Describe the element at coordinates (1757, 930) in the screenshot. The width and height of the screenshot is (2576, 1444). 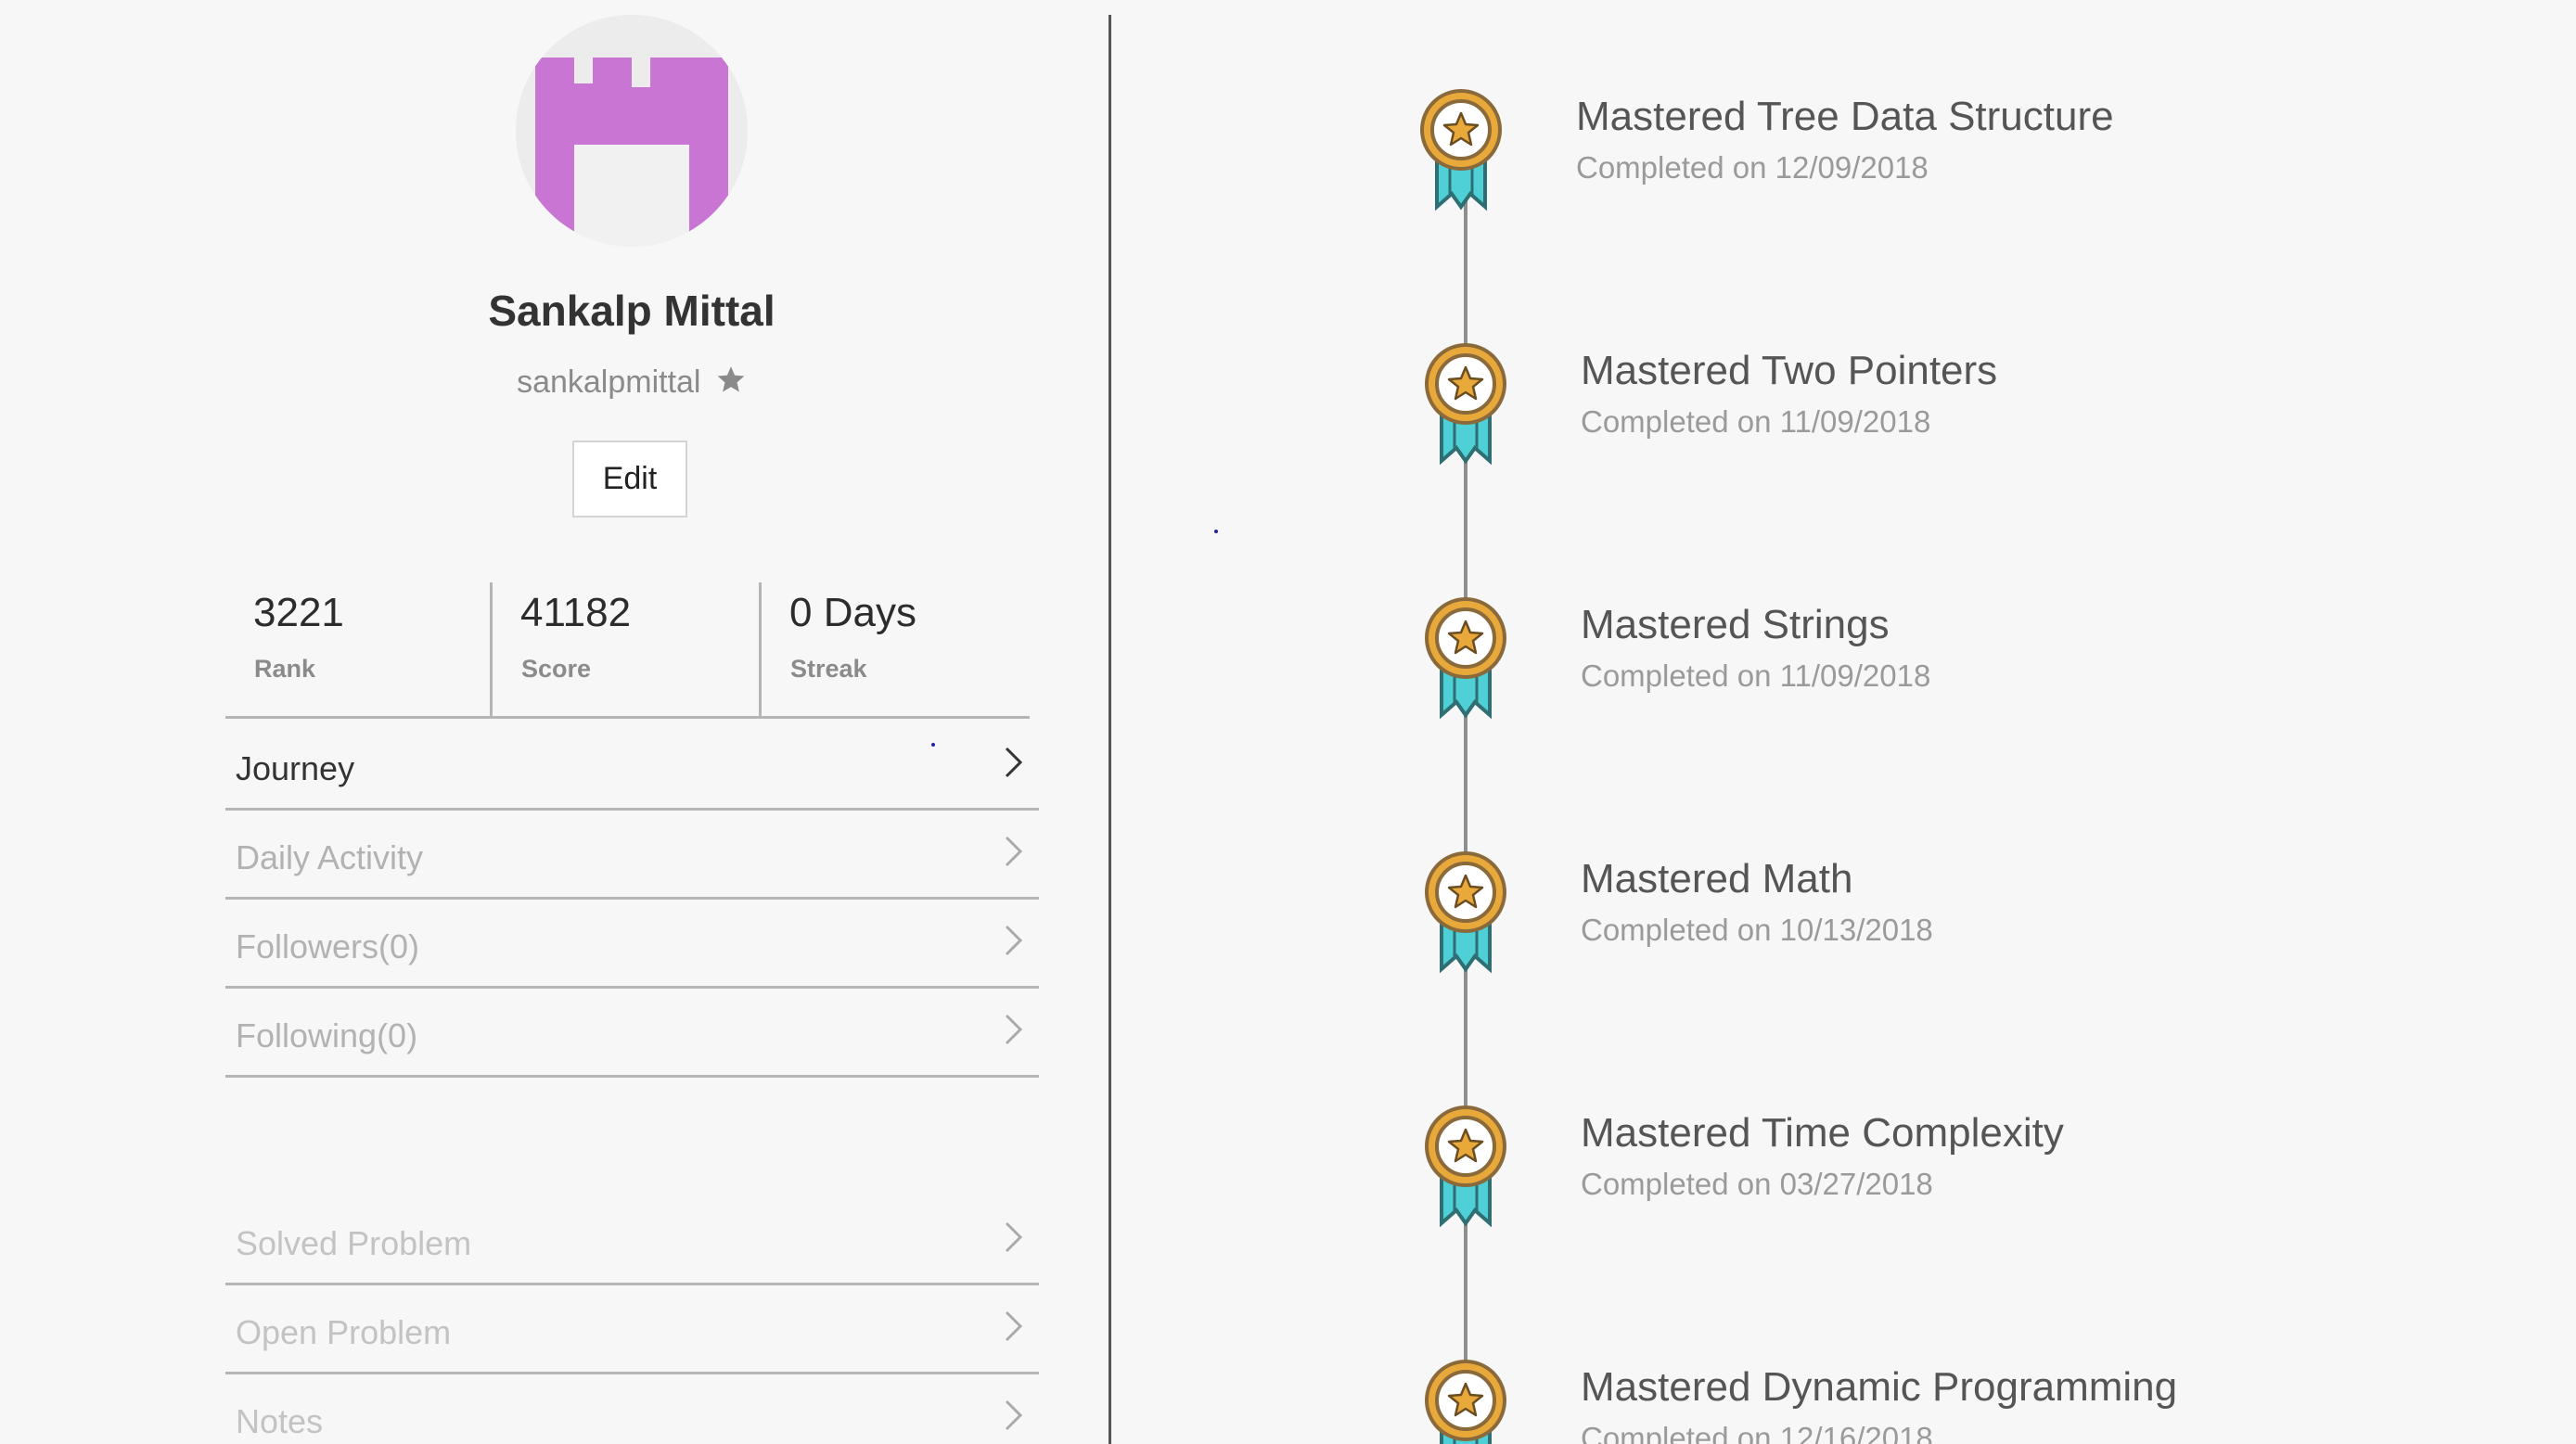
I see `entry-date: Completed on 10/13/2018` at that location.